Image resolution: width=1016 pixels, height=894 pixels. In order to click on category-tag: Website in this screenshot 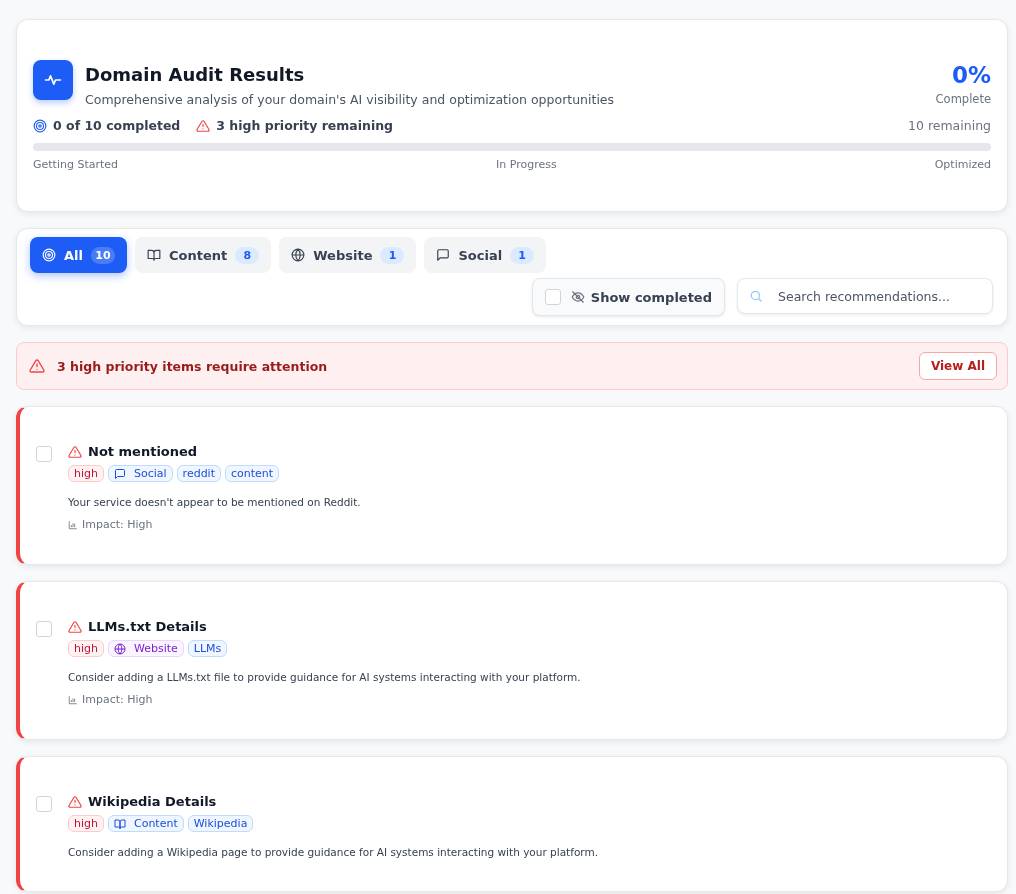, I will do `click(146, 648)`.